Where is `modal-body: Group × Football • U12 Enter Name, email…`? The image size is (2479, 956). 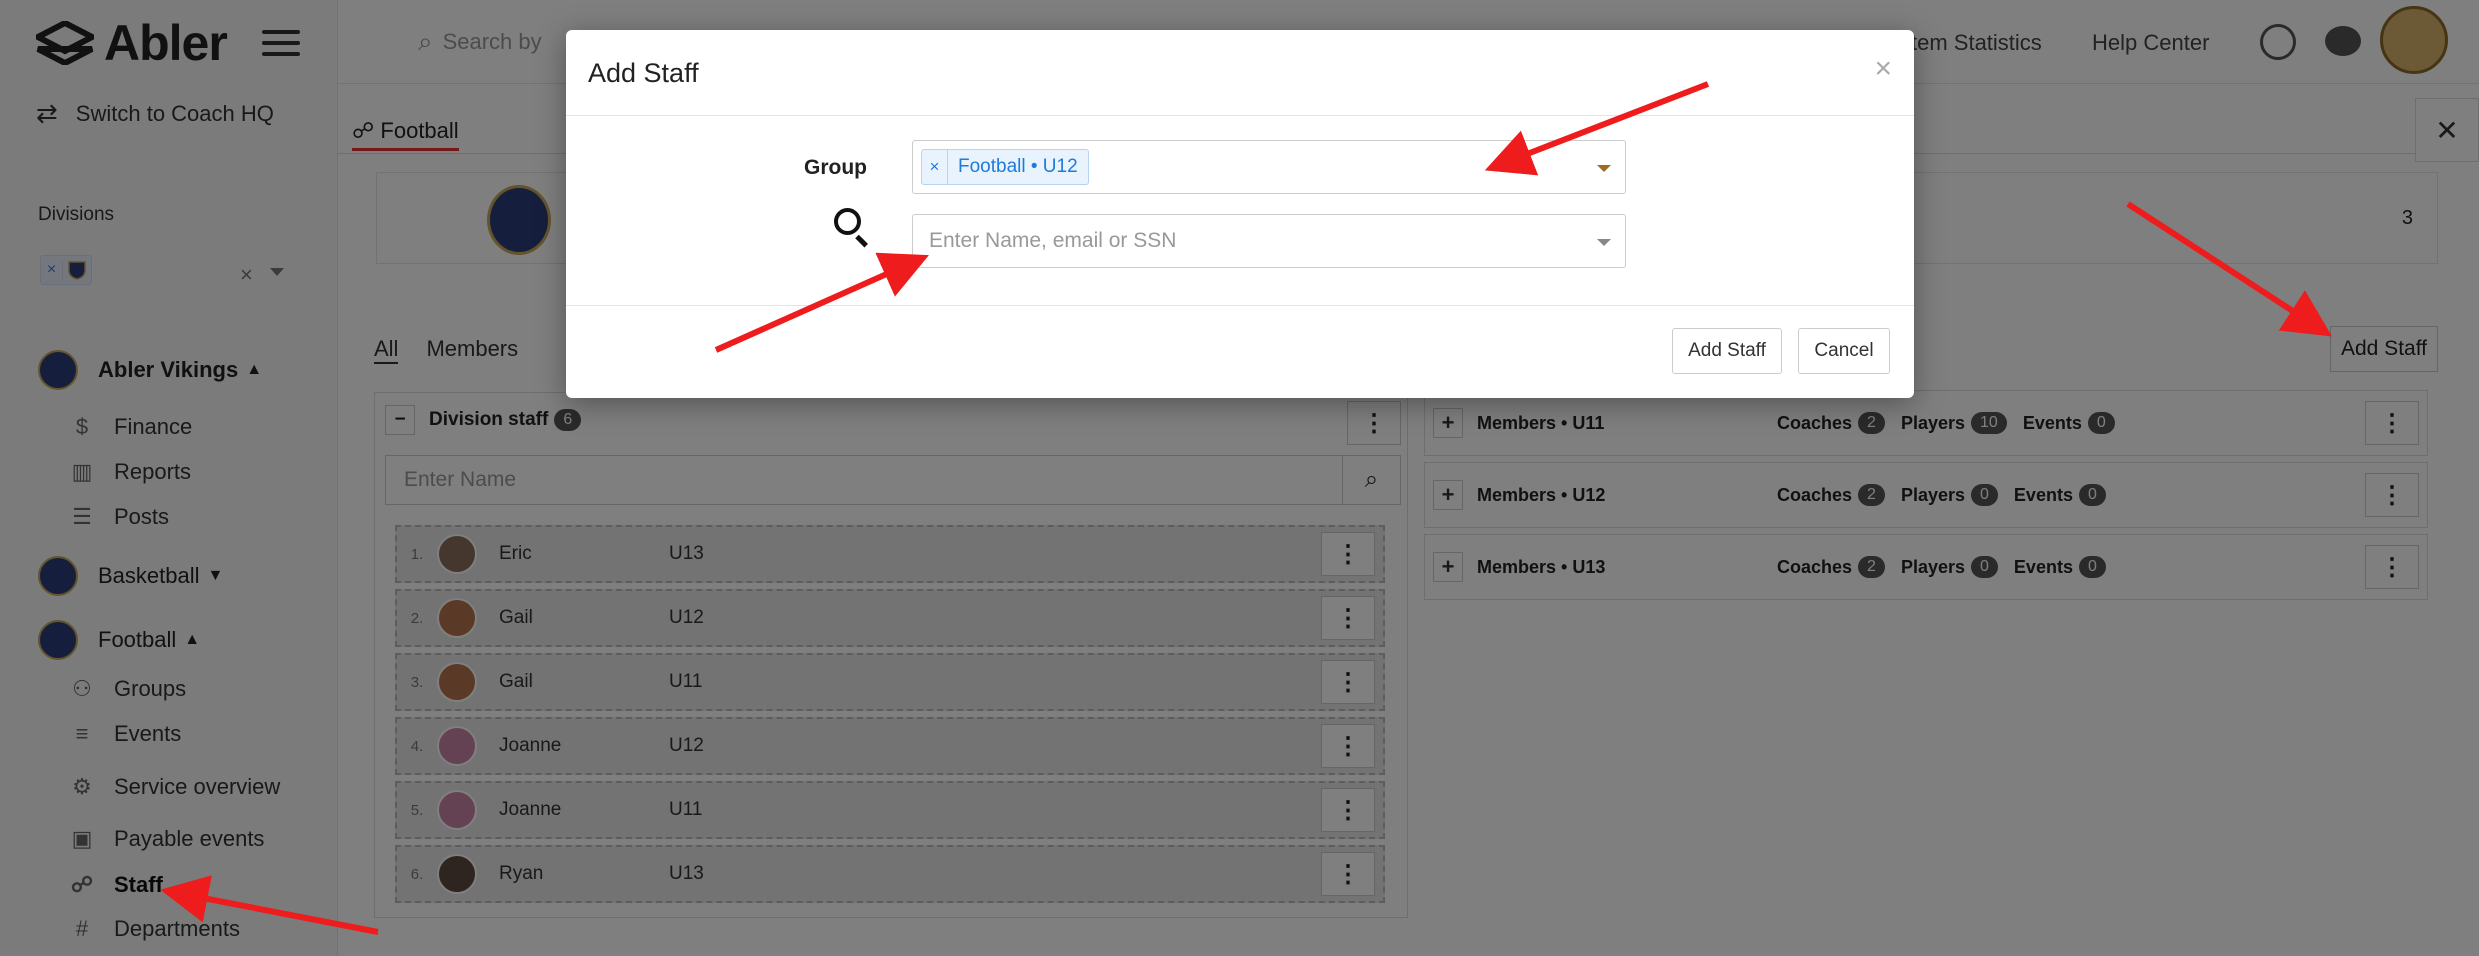
modal-body: Group × Football • U12 Enter Name, email… is located at coordinates (1240, 211).